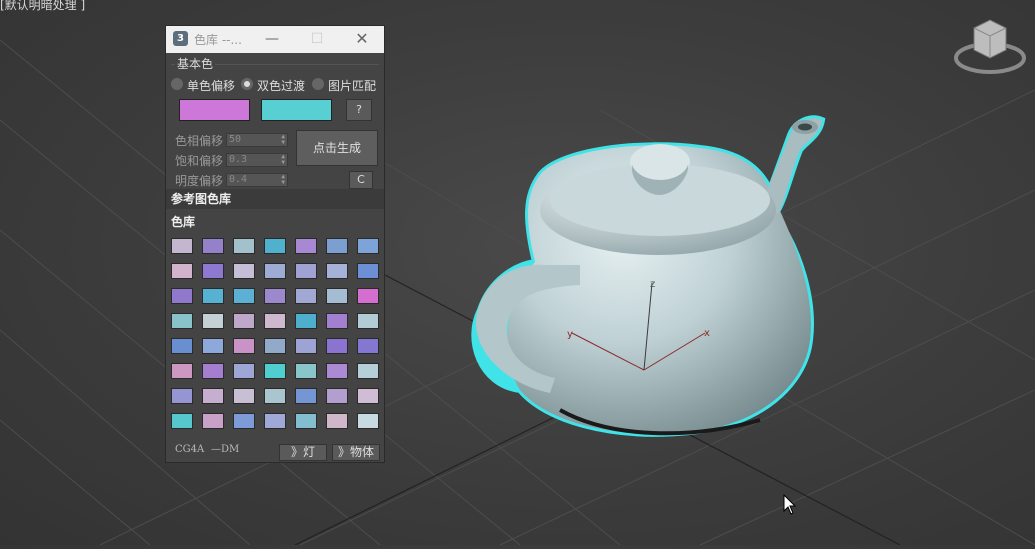 Image resolution: width=1035 pixels, height=549 pixels. I want to click on maximize-button: ☐, so click(317, 39).